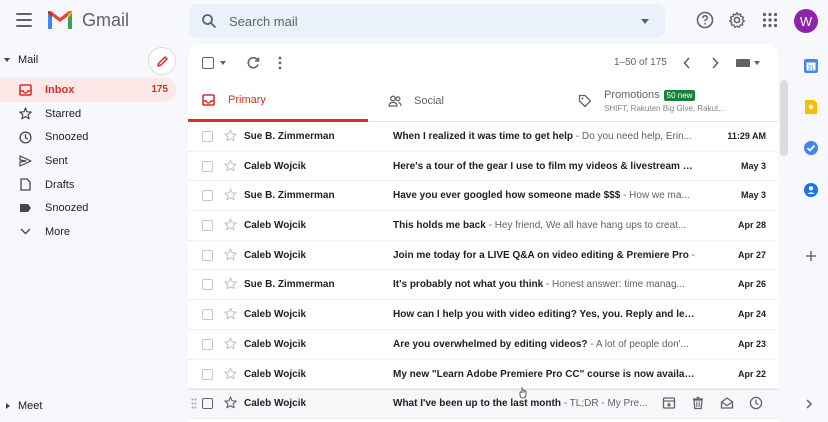  Describe the element at coordinates (811, 148) in the screenshot. I see `tasks-icon` at that location.